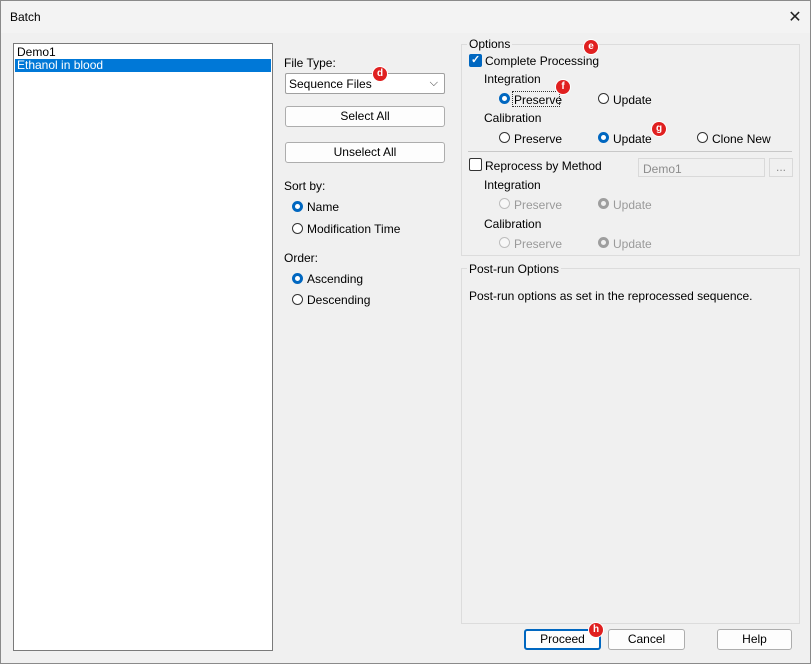 This screenshot has width=811, height=664. Describe the element at coordinates (659, 129) in the screenshot. I see `annotation-marker-g: g` at that location.